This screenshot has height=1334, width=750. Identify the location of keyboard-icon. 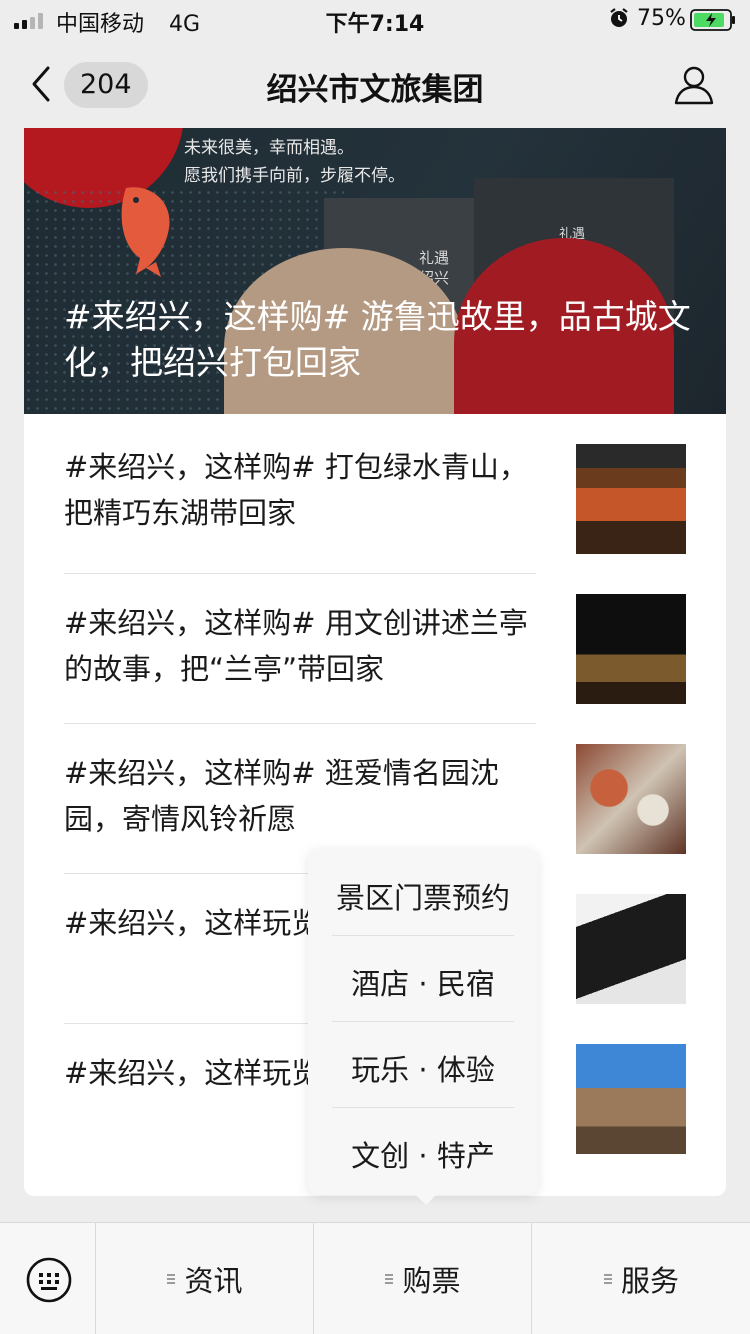
(49, 1280).